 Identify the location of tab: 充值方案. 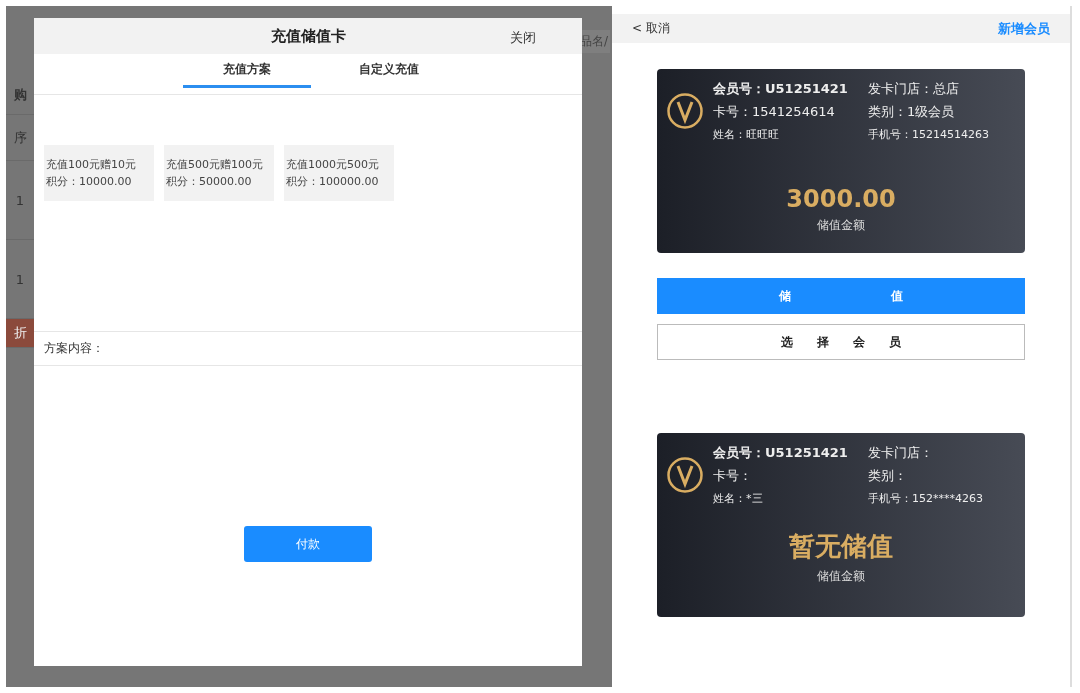
(247, 71).